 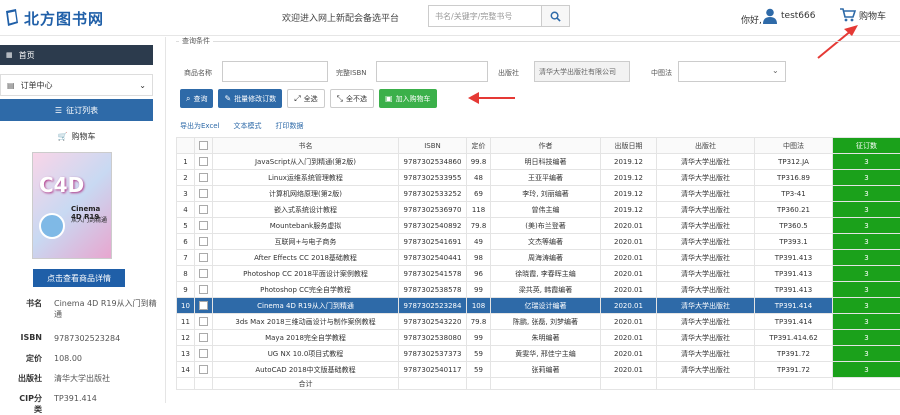 I want to click on user-menu: test666, so click(x=789, y=16).